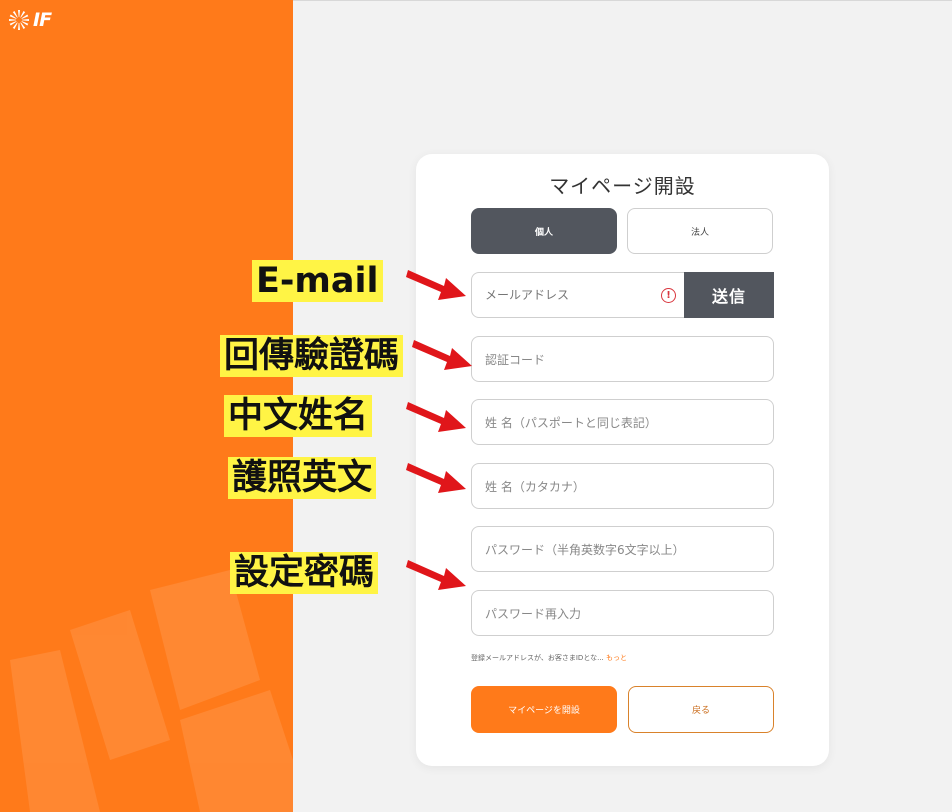  Describe the element at coordinates (544, 231) in the screenshot. I see `type-individual-button: 個人` at that location.